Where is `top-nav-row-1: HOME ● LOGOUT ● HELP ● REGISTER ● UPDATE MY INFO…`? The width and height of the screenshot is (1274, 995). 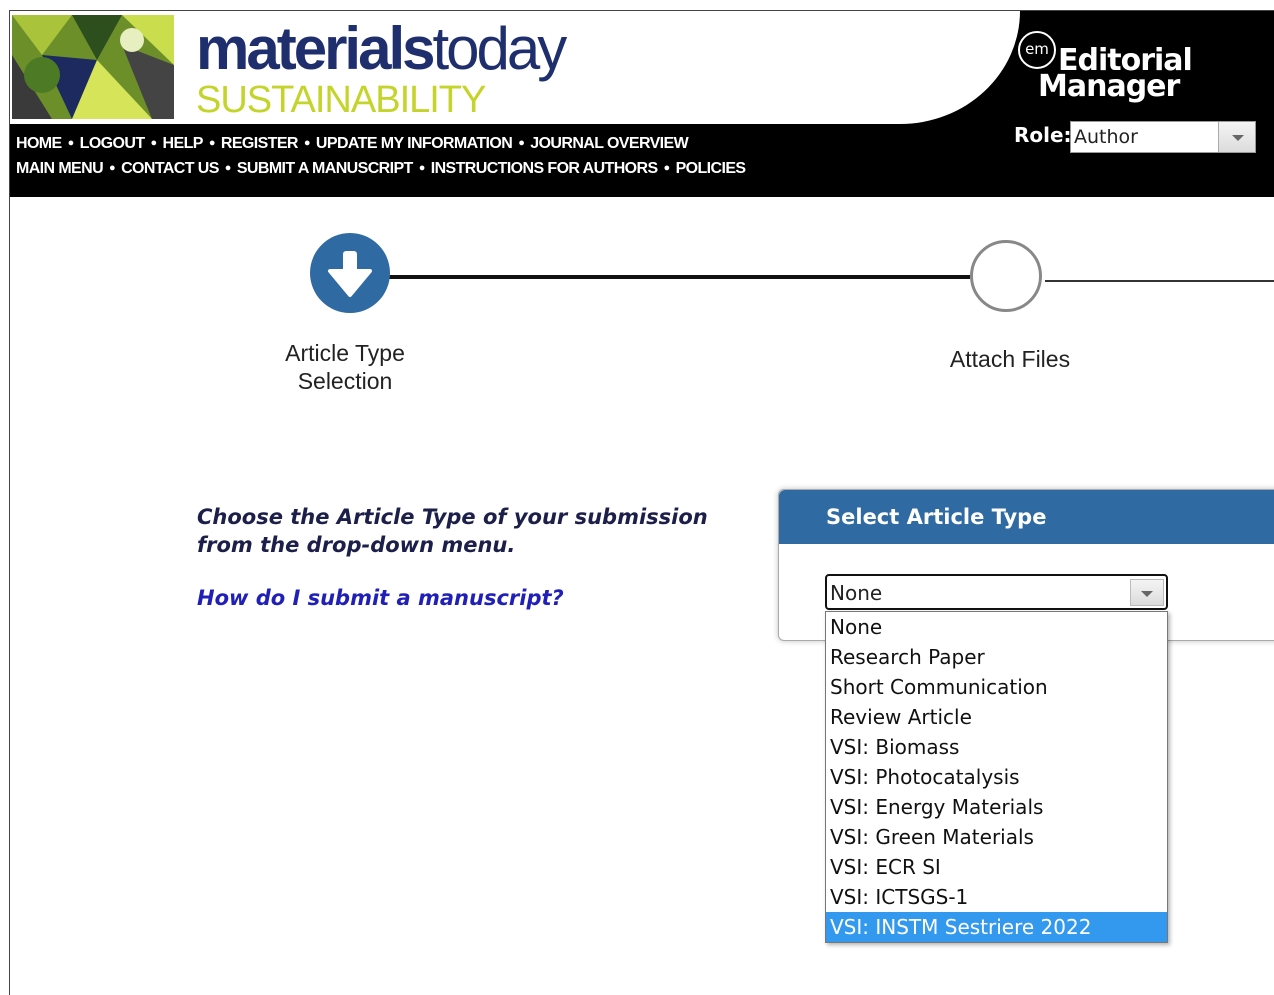 top-nav-row-1: HOME ● LOGOUT ● HELP ● REGISTER ● UPDATE MY INFO… is located at coordinates (352, 144).